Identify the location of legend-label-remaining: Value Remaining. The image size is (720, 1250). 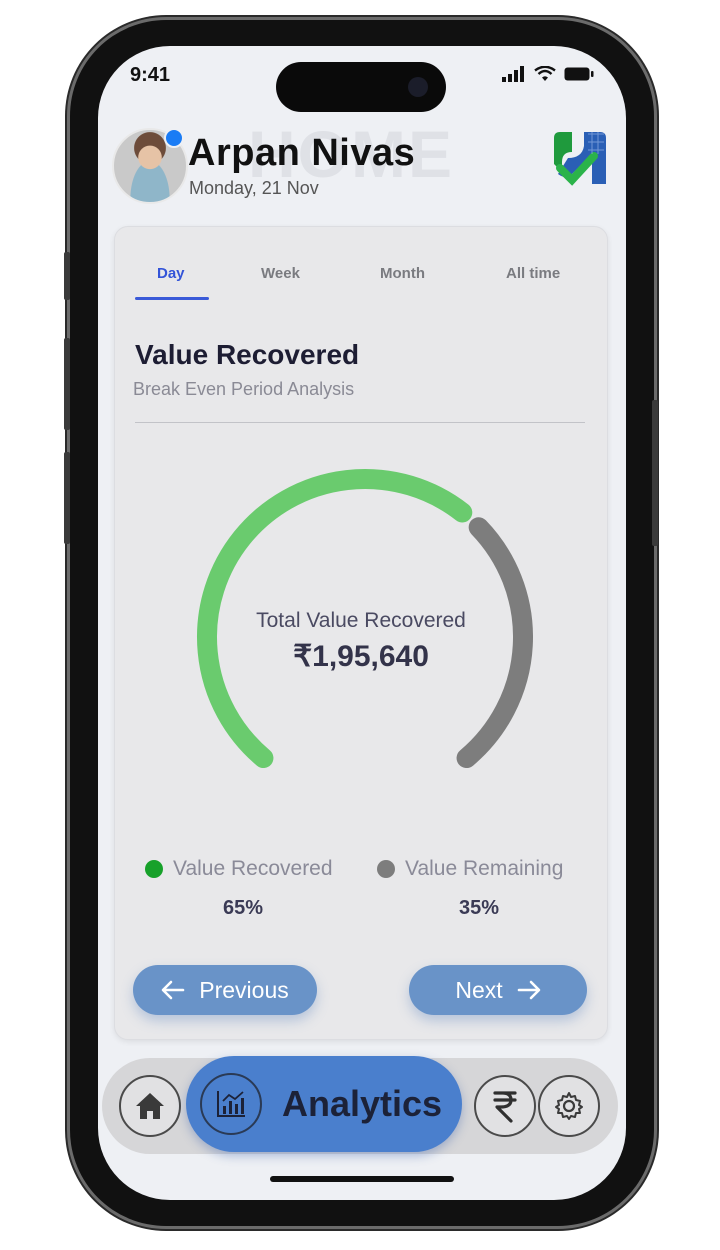
(484, 868).